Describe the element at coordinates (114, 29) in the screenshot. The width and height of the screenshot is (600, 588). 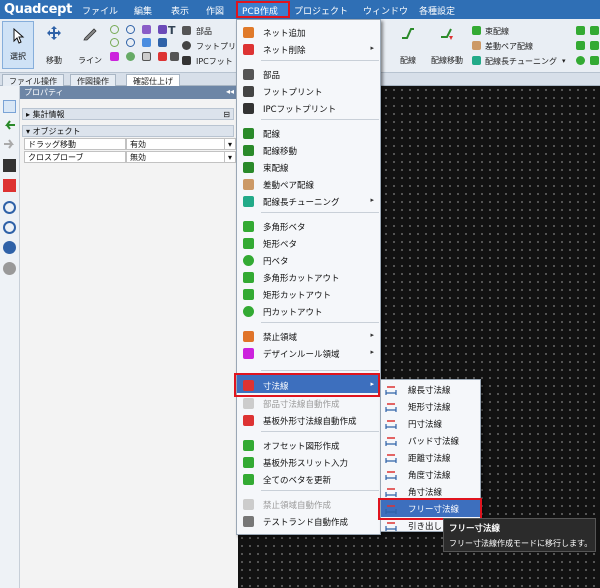
I see `arc-icon` at that location.